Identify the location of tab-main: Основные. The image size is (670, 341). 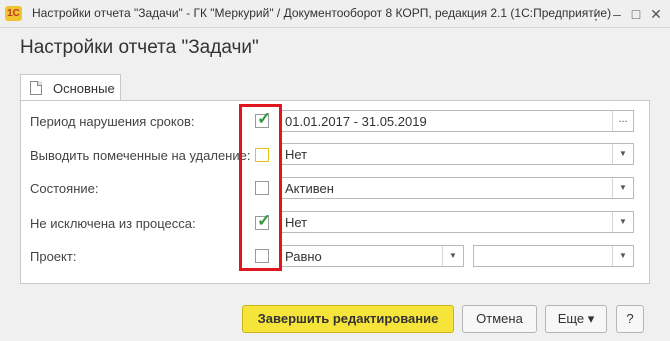
(70, 87).